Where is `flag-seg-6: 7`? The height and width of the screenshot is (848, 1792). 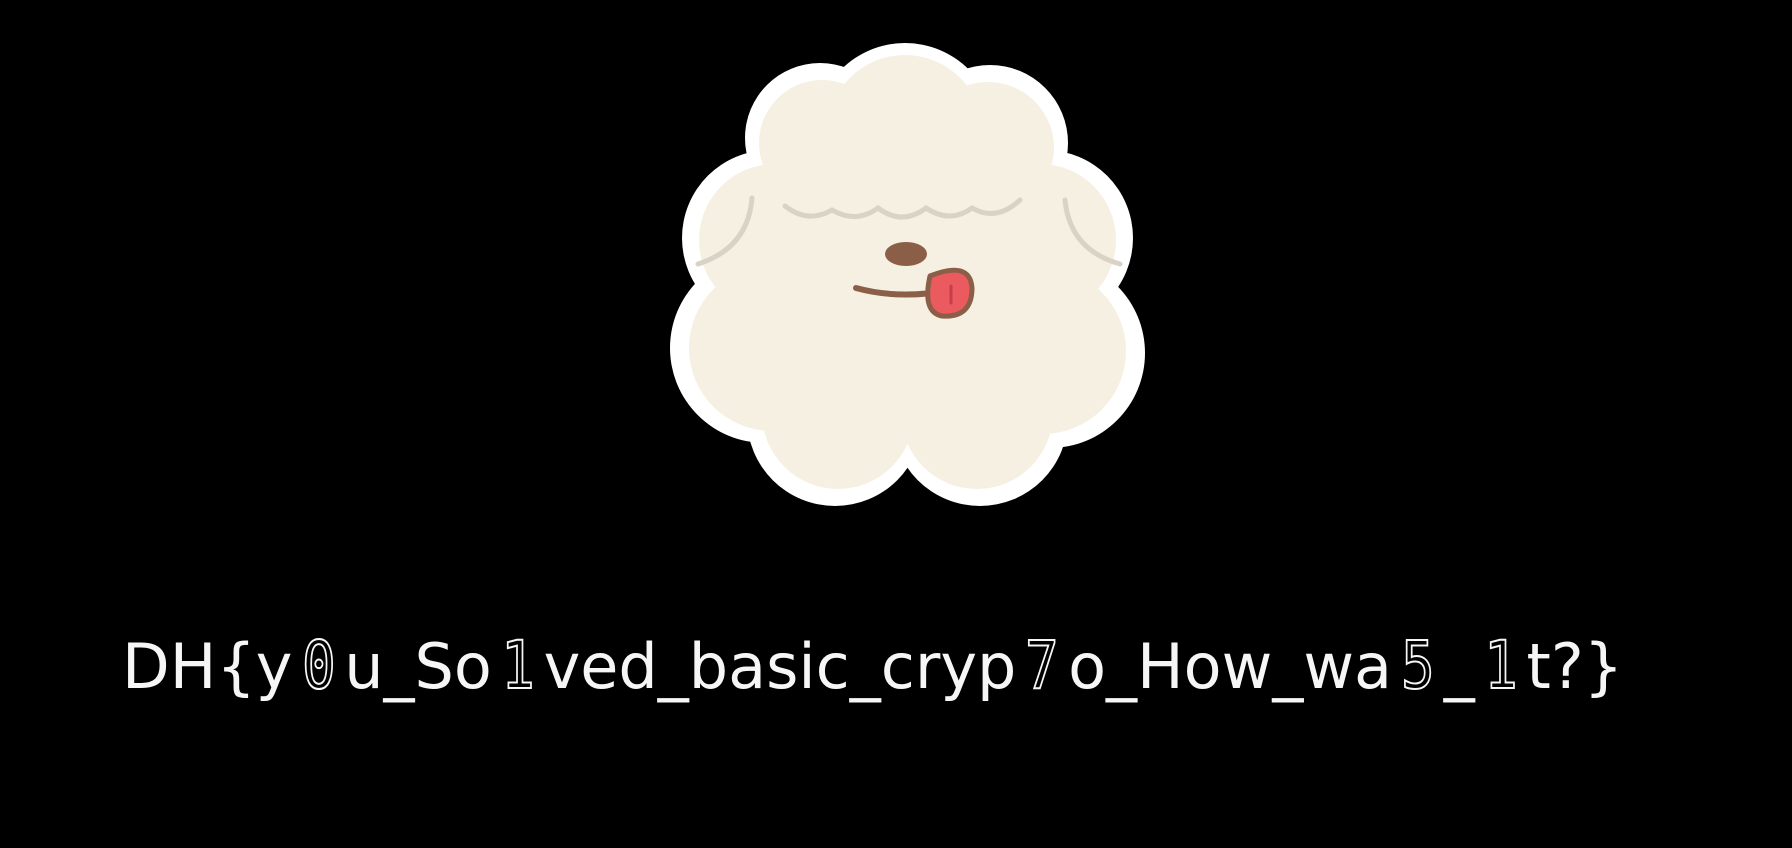 flag-seg-6: 7 is located at coordinates (1042, 665).